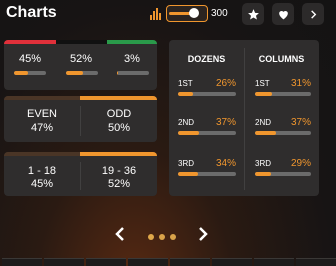 The width and height of the screenshot is (336, 266). Describe the element at coordinates (186, 122) in the screenshot. I see `dozen-2-label: 2ND` at that location.